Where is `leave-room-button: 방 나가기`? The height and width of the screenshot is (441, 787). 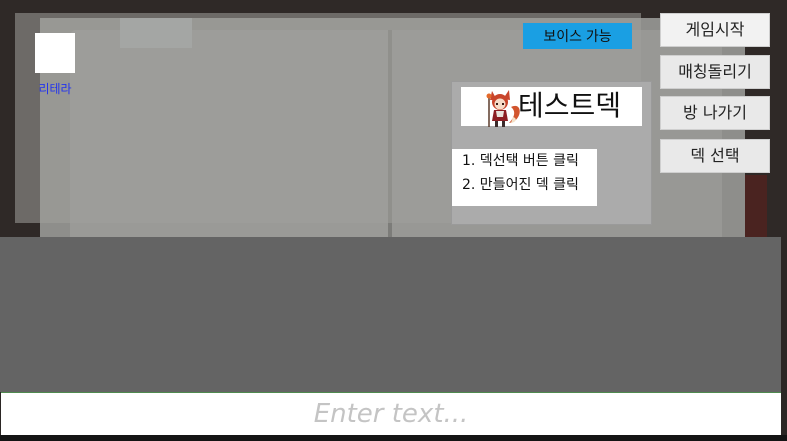 leave-room-button: 방 나가기 is located at coordinates (715, 113).